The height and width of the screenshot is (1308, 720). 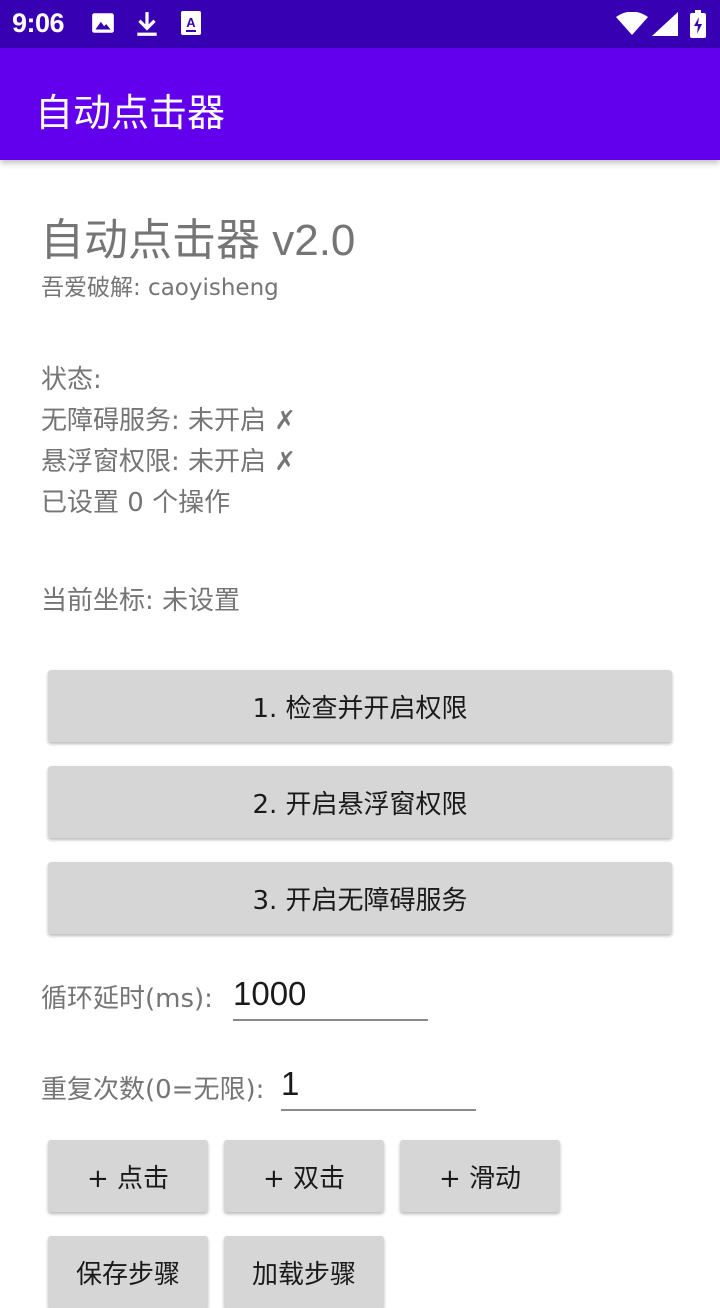 I want to click on add-swipe-button: + 滑动, so click(x=480, y=1176).